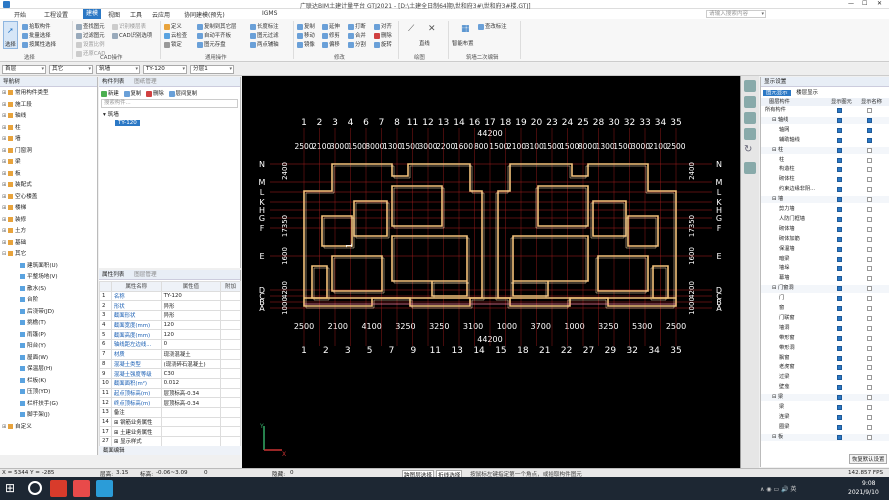 Image resolution: width=889 pixels, height=500 pixels. What do you see at coordinates (24, 69) in the screenshot?
I see `floor-select: 首层` at bounding box center [24, 69].